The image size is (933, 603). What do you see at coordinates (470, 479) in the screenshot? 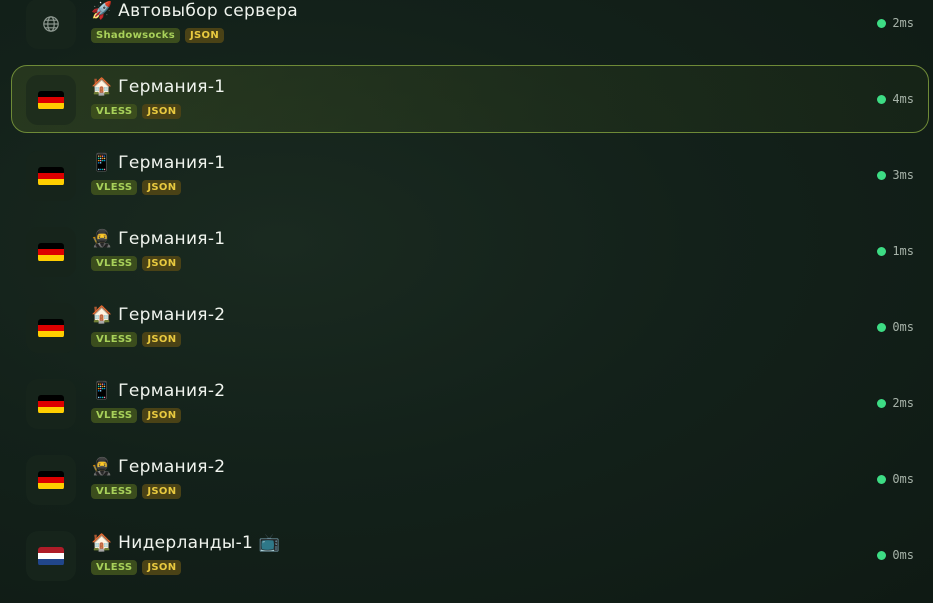
I see `server-item-germany-2-ninja: 🥷 Германия-2 VLESS JSON 0ms` at bounding box center [470, 479].